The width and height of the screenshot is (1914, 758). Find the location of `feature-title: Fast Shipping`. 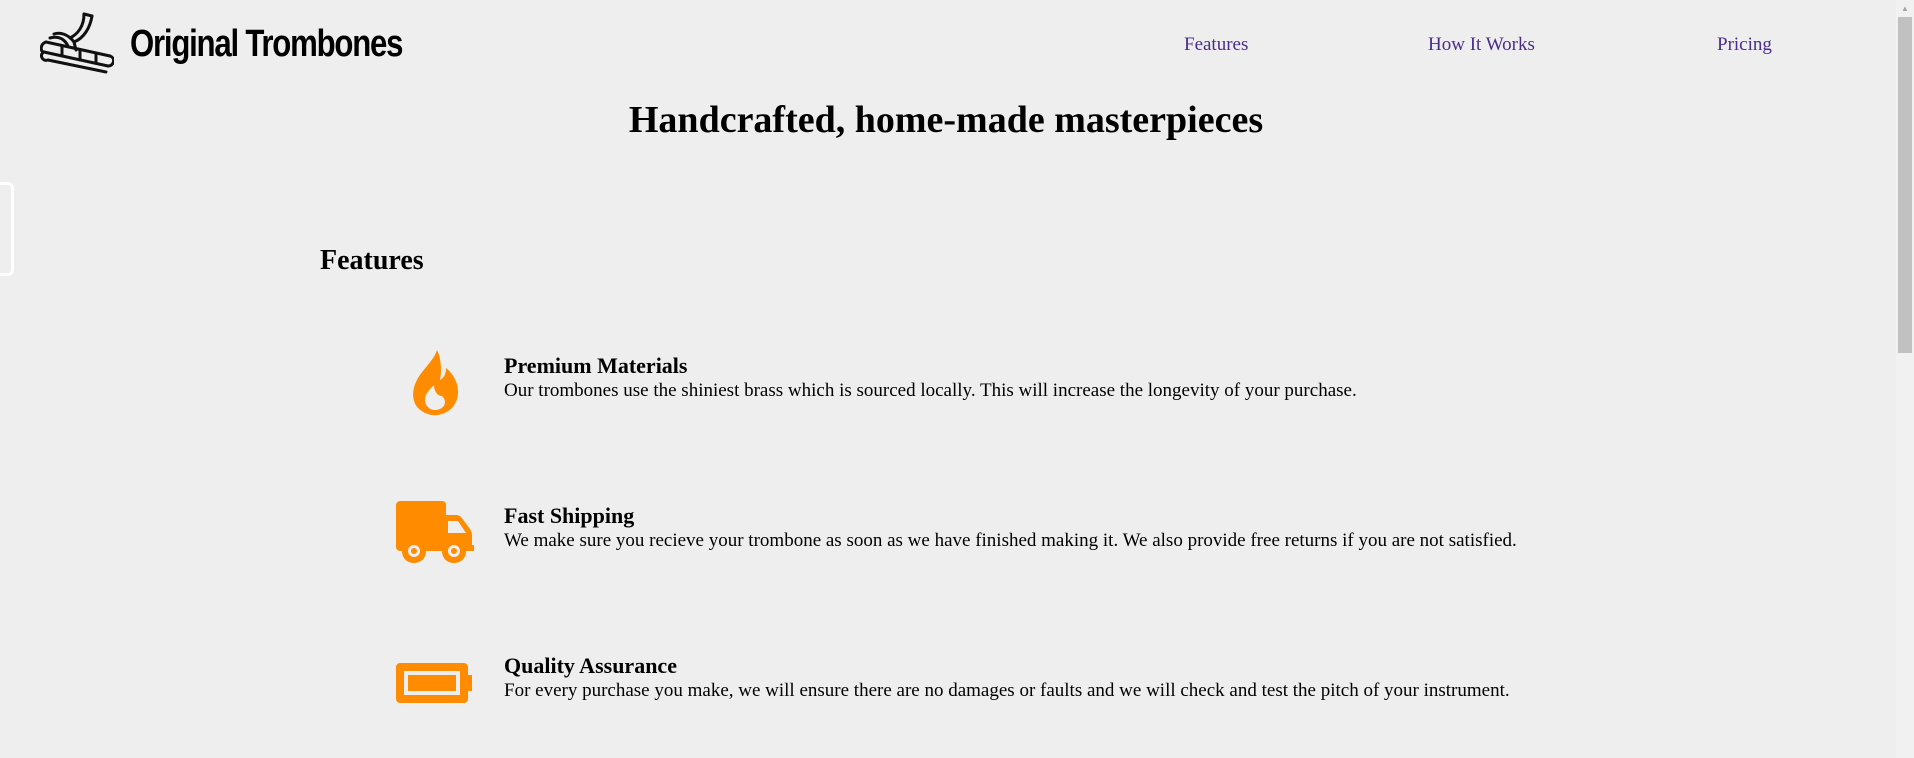

feature-title: Fast Shipping is located at coordinates (569, 515).